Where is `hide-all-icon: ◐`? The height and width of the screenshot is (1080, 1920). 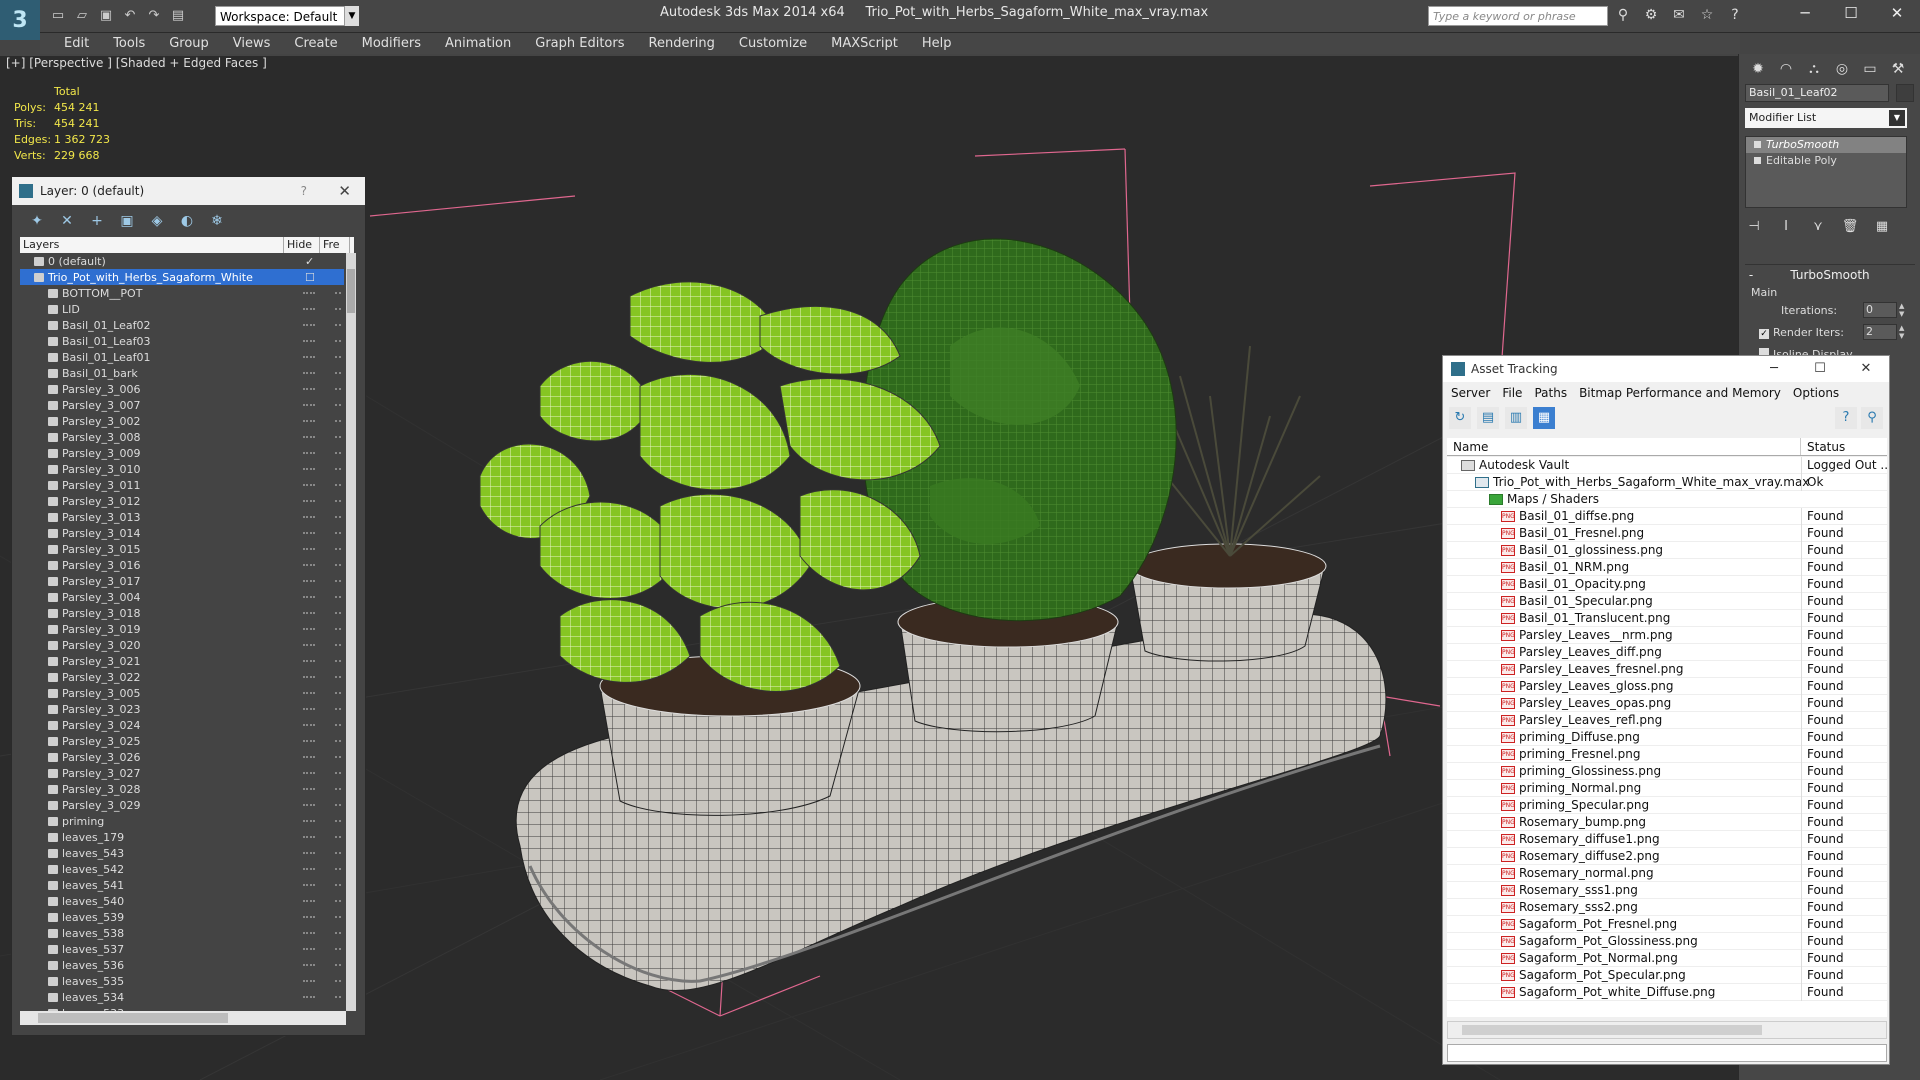 hide-all-icon: ◐ is located at coordinates (187, 221).